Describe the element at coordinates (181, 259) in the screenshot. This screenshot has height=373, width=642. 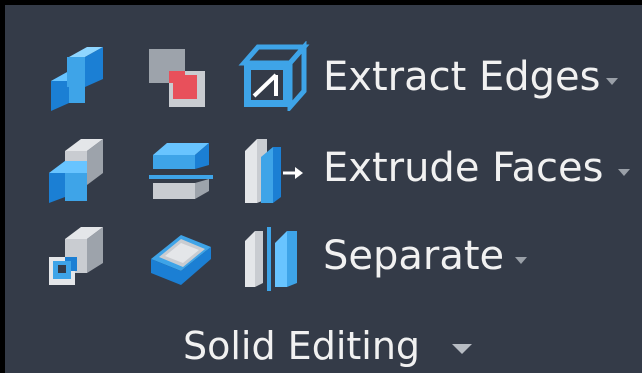
I see `shell-icon` at that location.